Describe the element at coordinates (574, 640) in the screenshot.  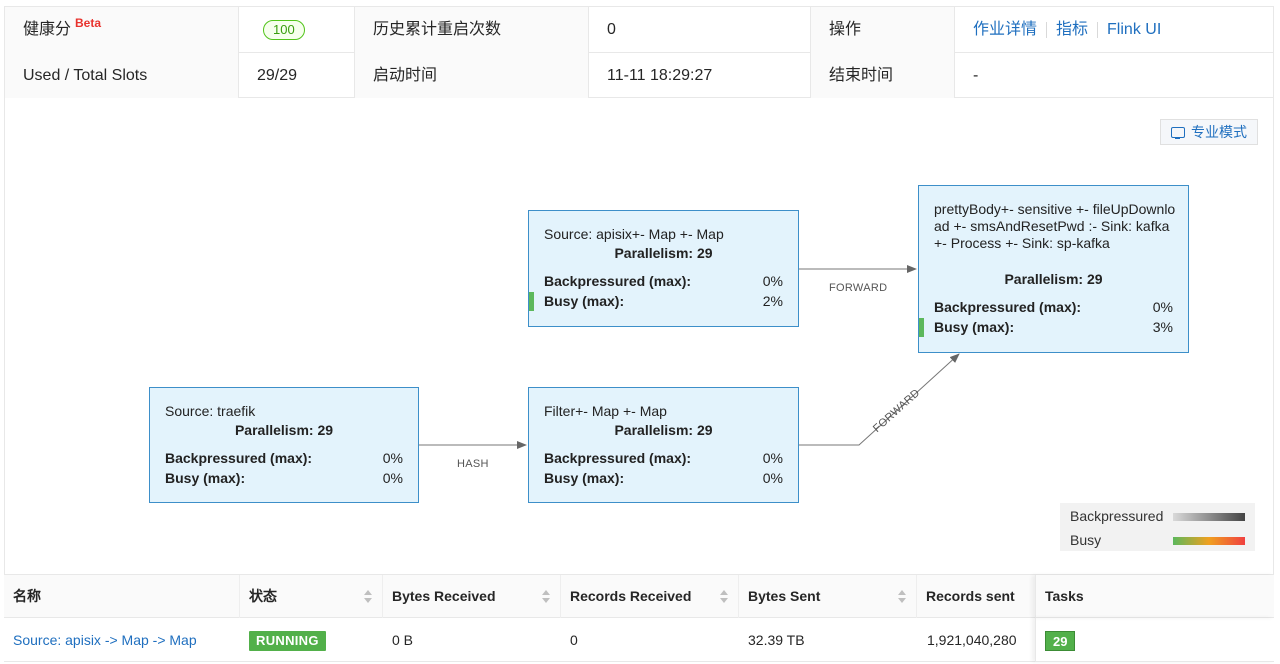
I see `records-received-cell: 0` at that location.